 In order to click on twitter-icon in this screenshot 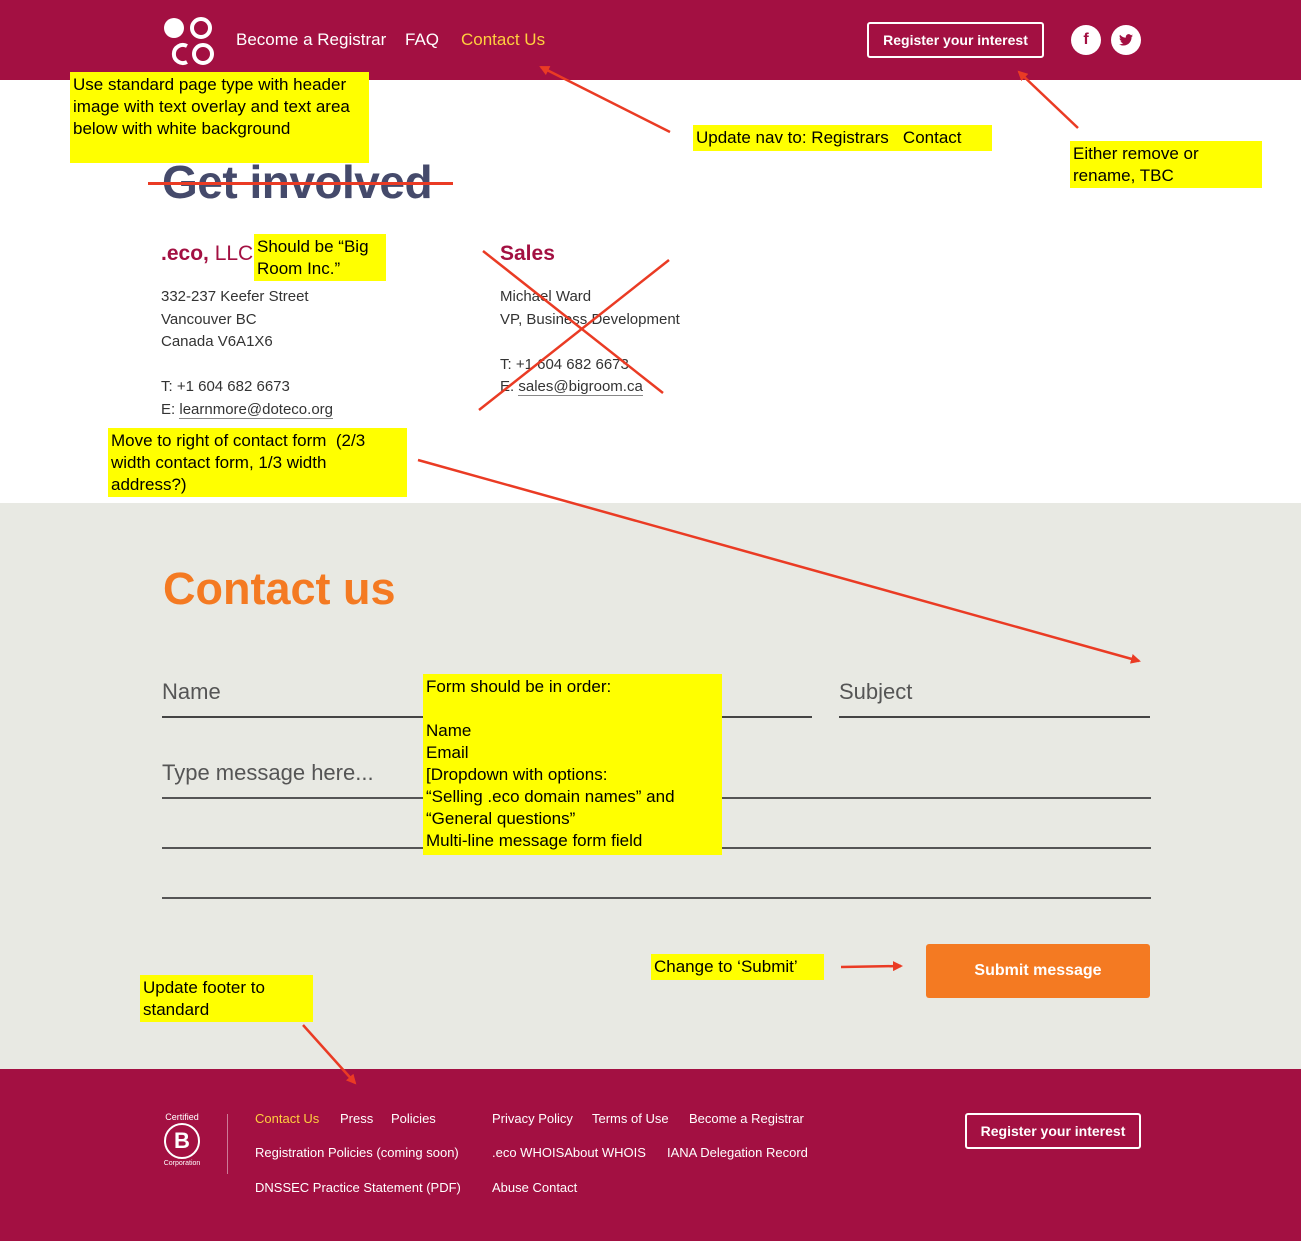, I will do `click(1126, 40)`.